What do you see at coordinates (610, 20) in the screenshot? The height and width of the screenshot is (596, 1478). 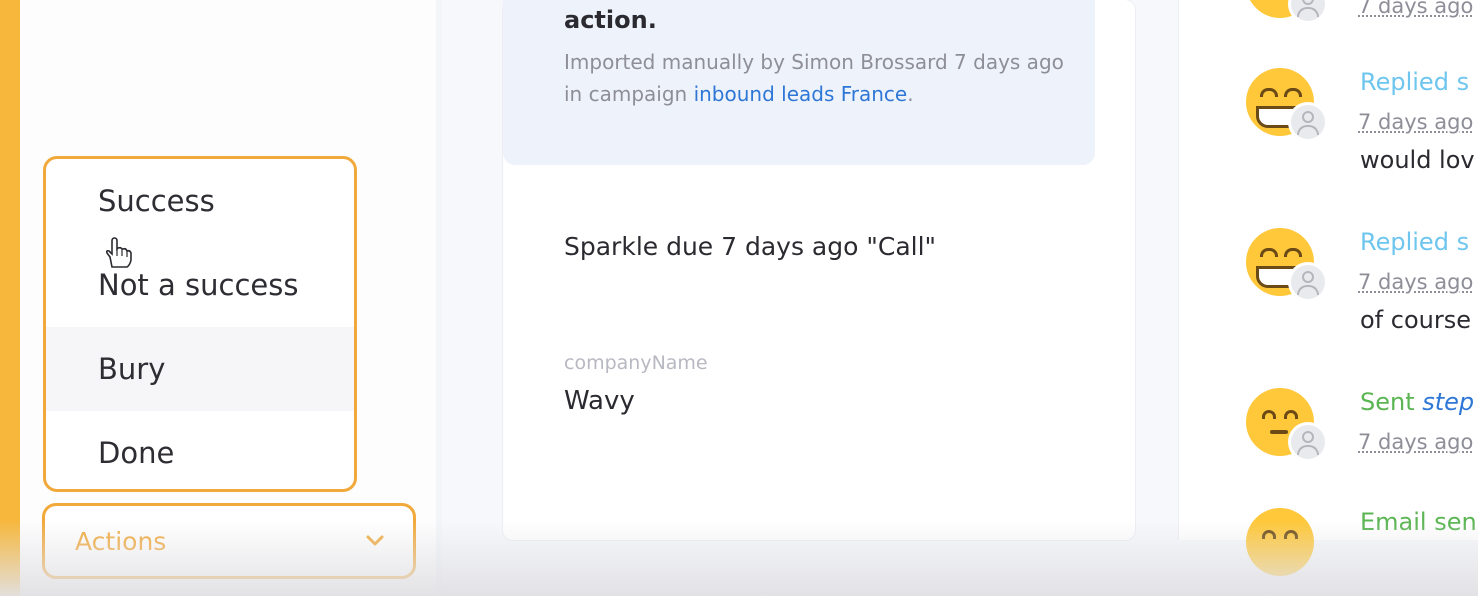 I see `card-title: action.` at bounding box center [610, 20].